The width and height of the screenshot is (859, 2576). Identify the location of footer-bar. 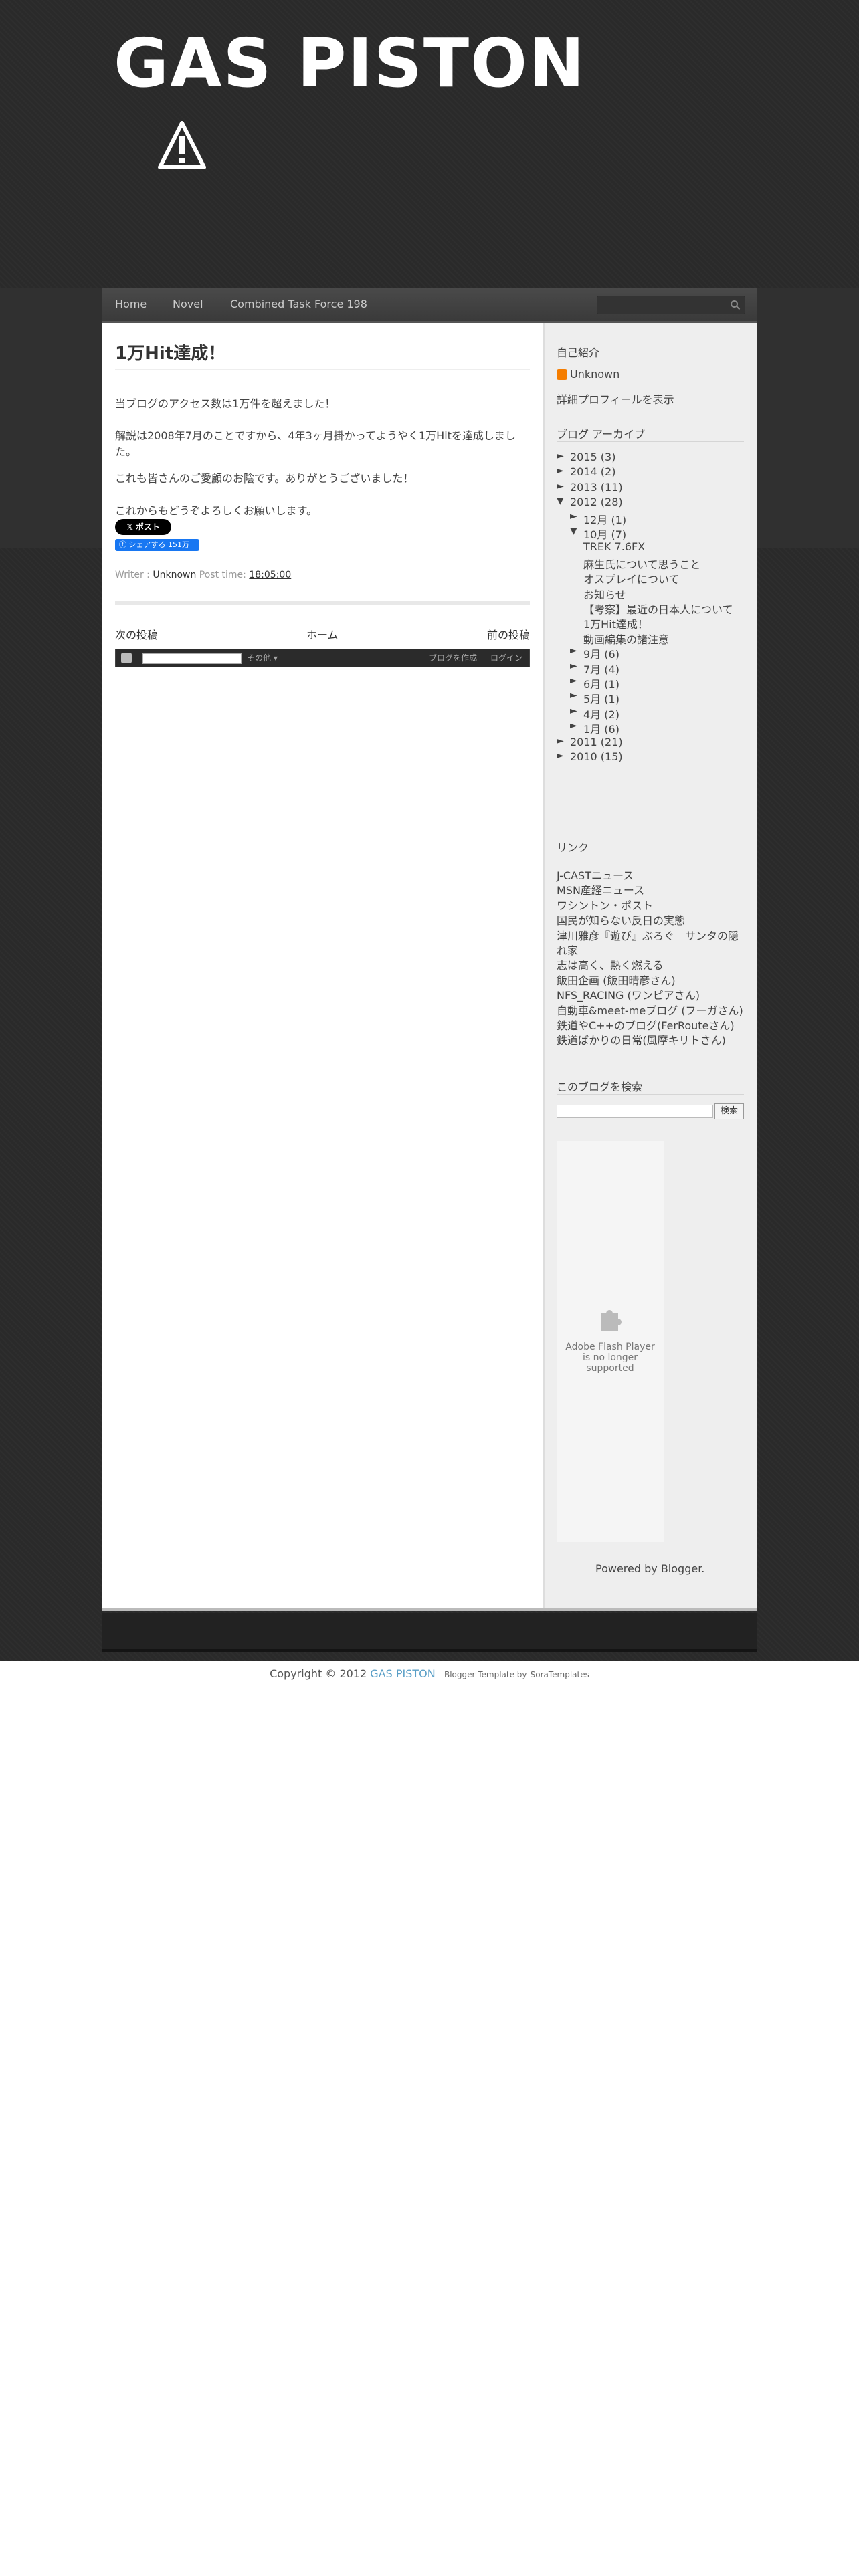
(429, 1632).